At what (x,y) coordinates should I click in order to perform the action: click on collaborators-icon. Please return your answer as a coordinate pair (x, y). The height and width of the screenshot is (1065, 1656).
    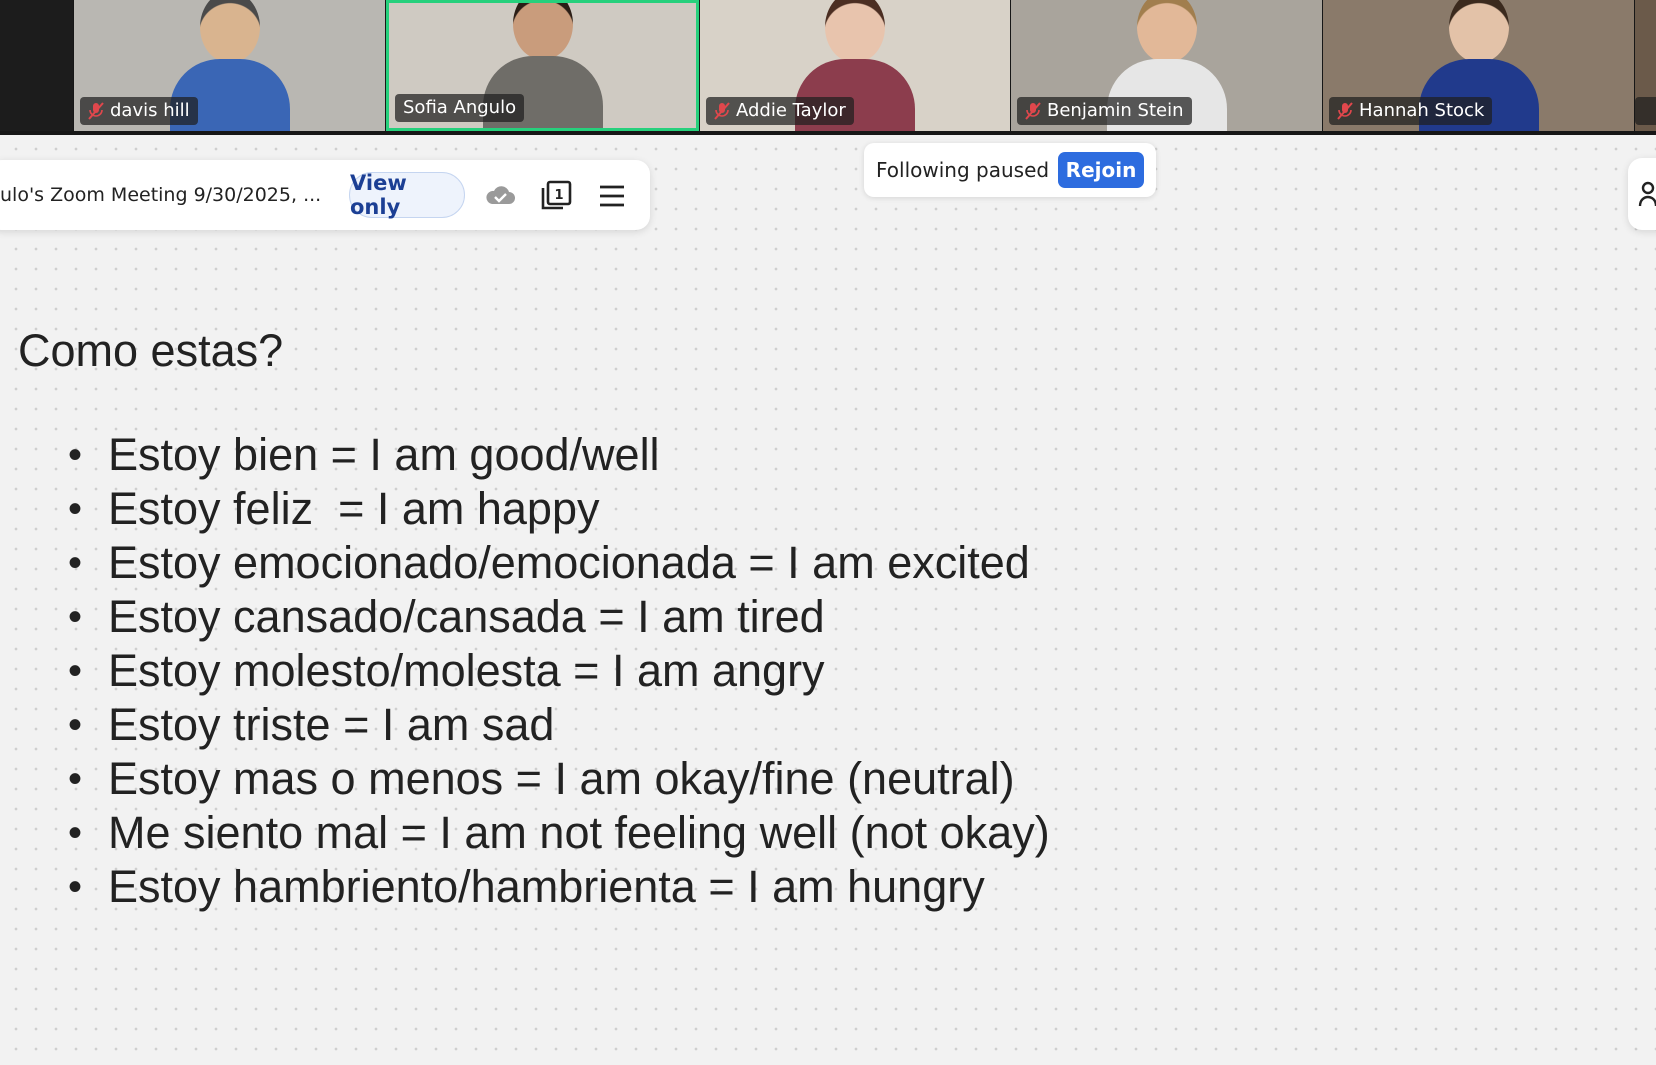
    Looking at the image, I should click on (1647, 194).